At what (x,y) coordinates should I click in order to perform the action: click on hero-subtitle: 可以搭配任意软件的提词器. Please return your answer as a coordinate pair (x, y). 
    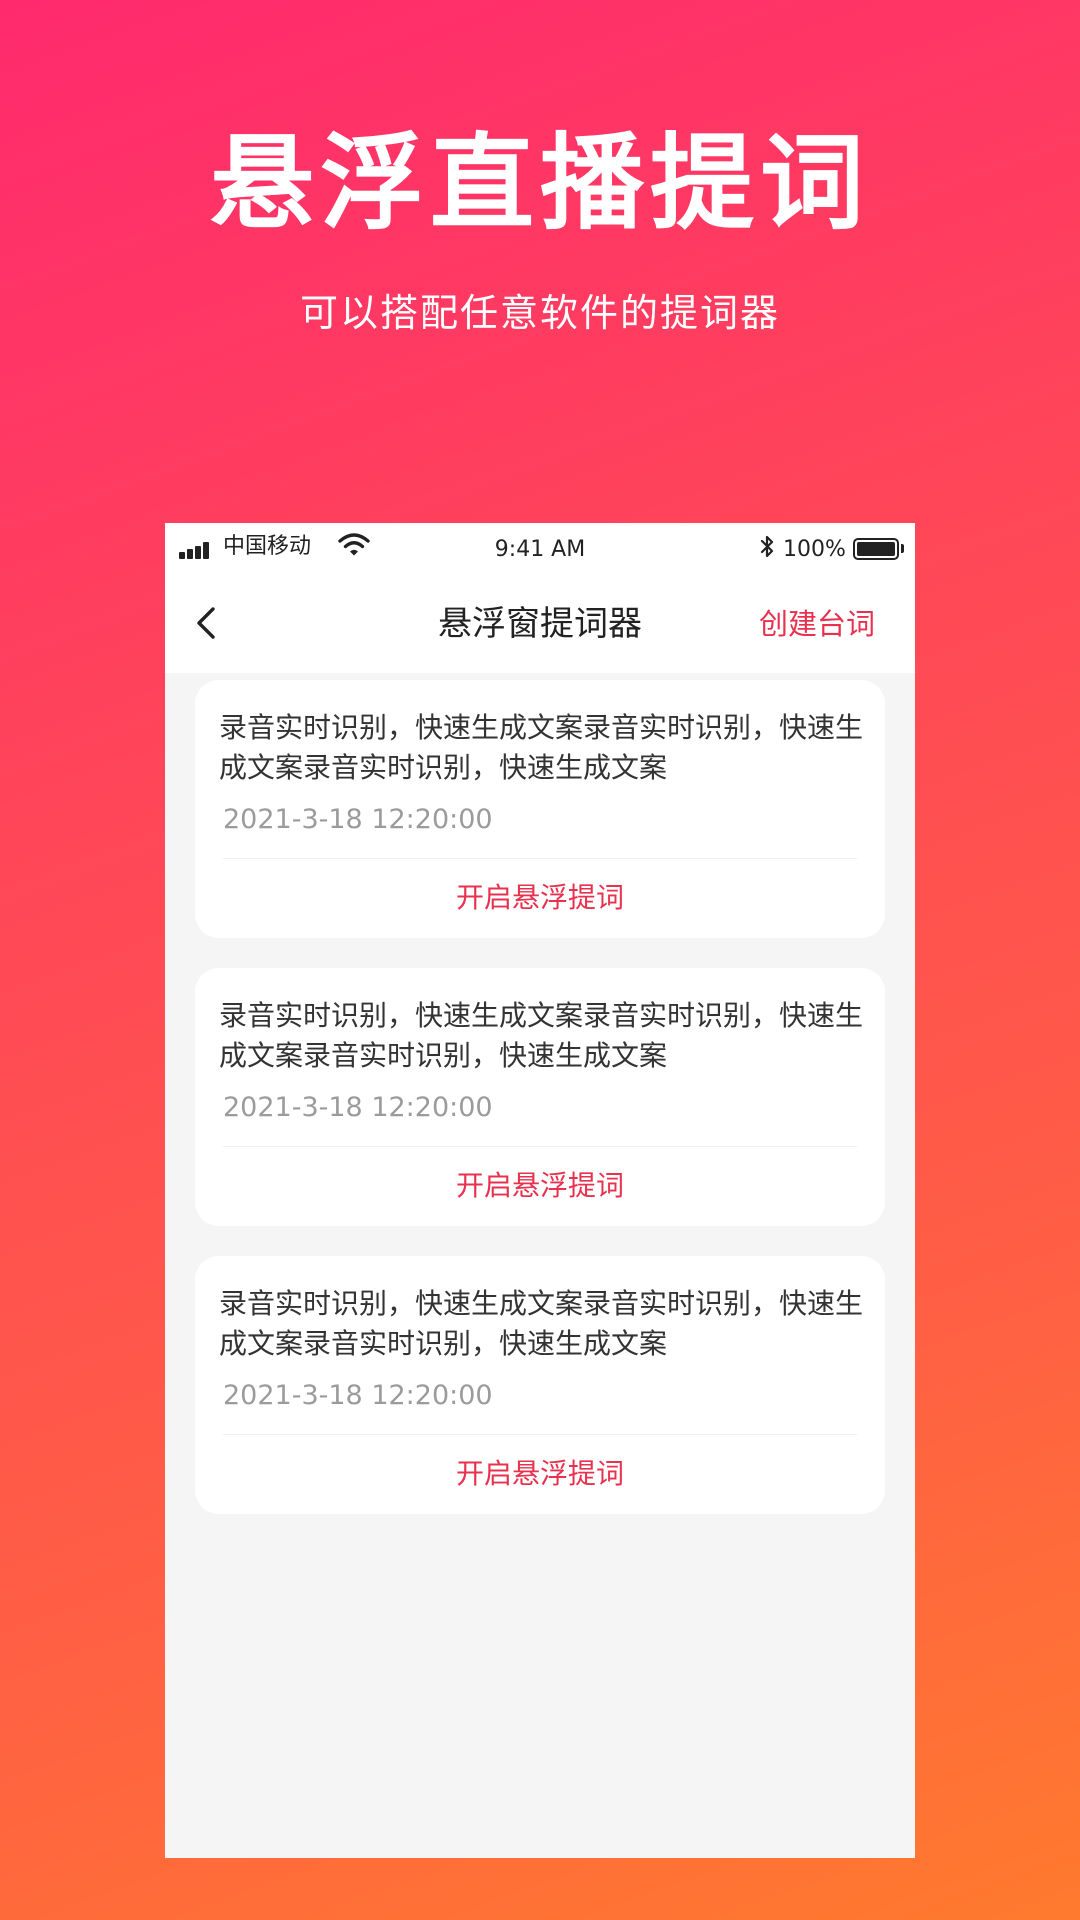
    Looking at the image, I should click on (539, 313).